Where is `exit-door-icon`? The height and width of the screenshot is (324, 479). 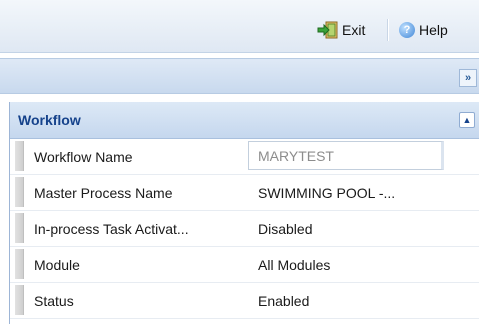
exit-door-icon is located at coordinates (328, 30).